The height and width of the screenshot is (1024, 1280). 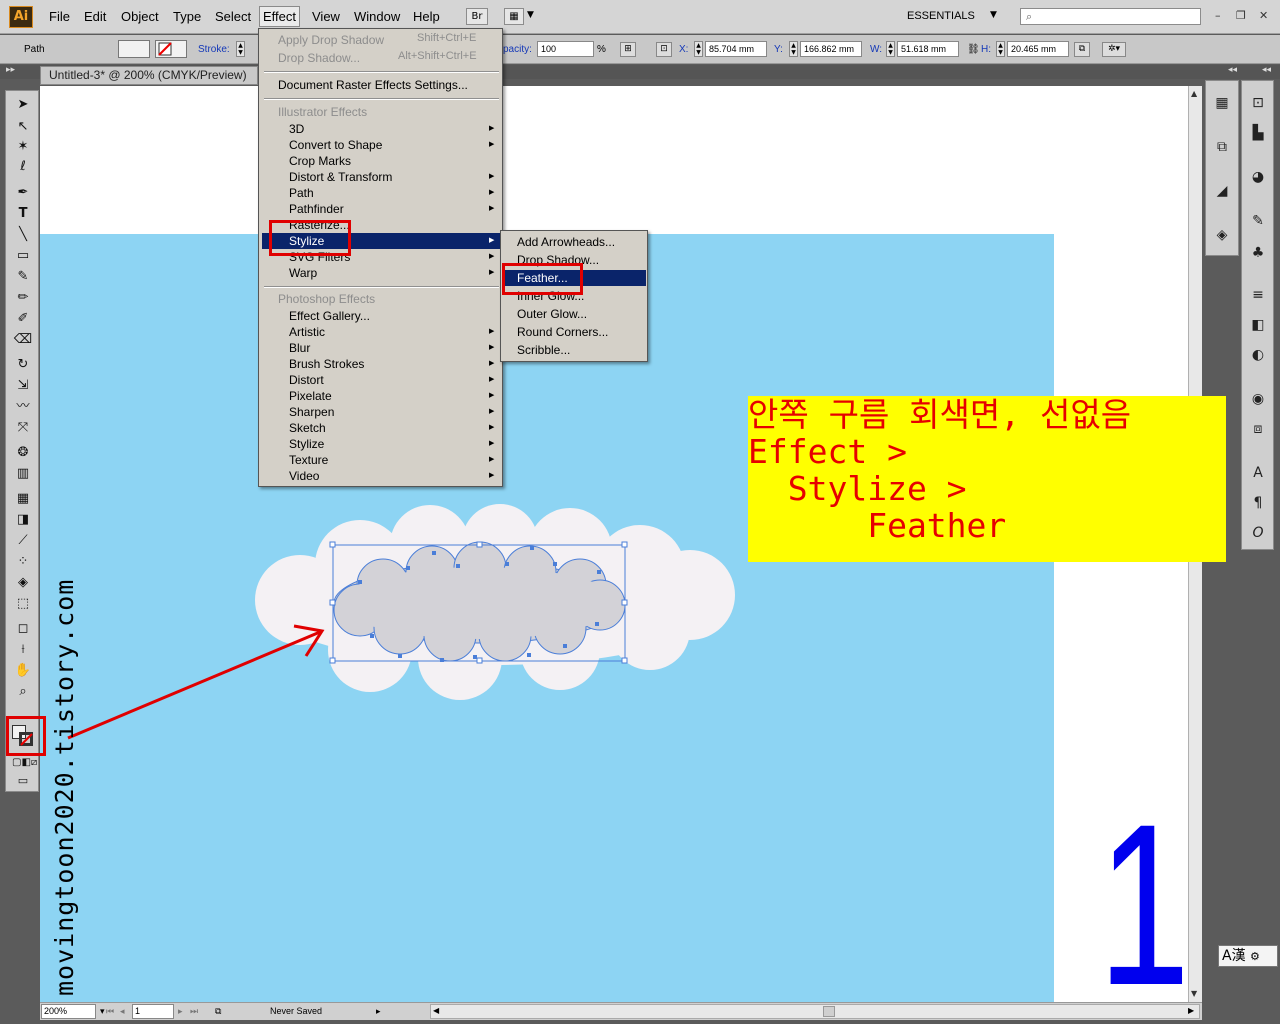 What do you see at coordinates (1222, 235) in the screenshot?
I see `layers-panel-icon: ◈` at bounding box center [1222, 235].